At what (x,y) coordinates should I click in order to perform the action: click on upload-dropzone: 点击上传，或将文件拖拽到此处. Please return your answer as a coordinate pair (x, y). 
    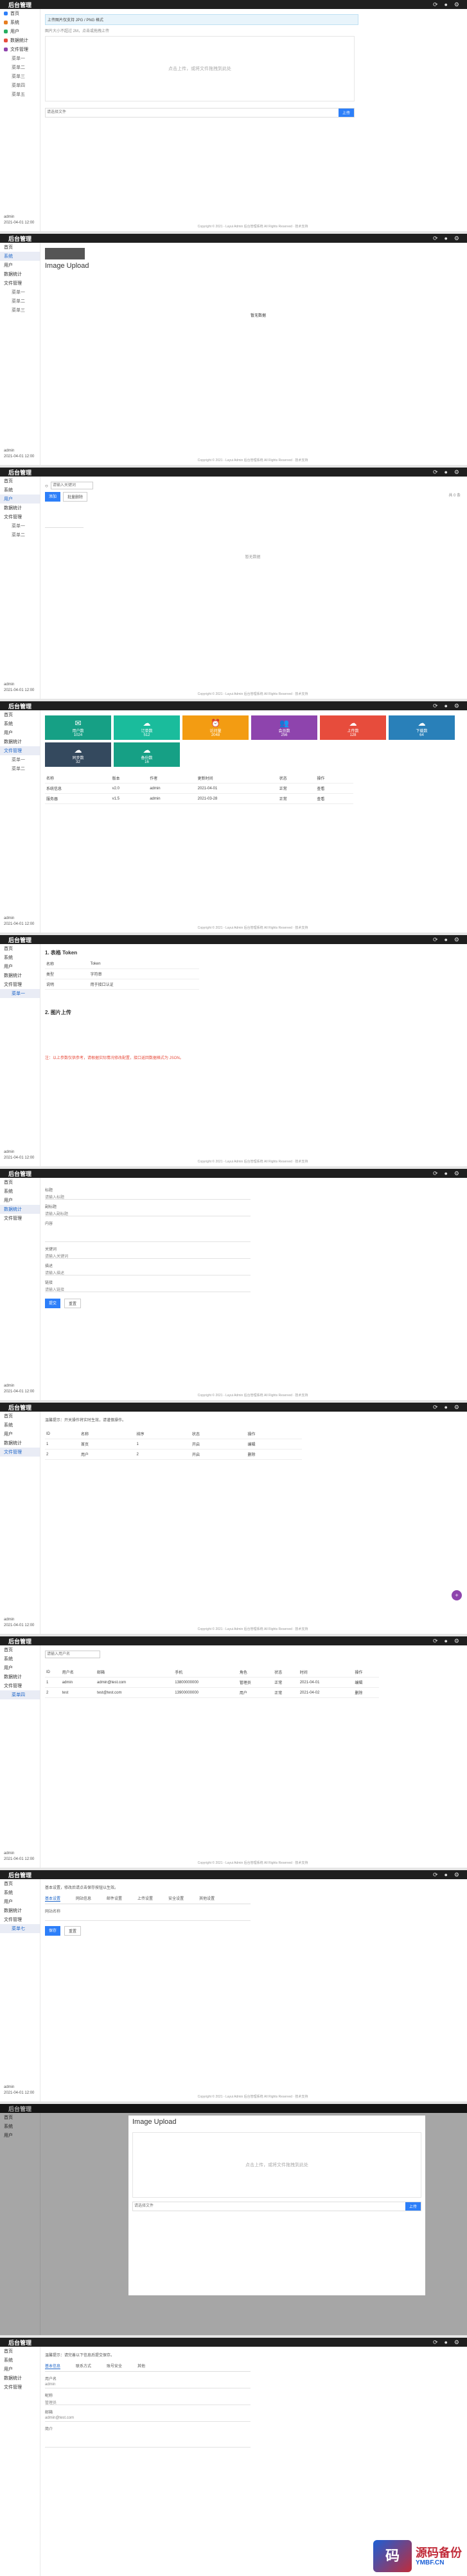
    Looking at the image, I should click on (200, 68).